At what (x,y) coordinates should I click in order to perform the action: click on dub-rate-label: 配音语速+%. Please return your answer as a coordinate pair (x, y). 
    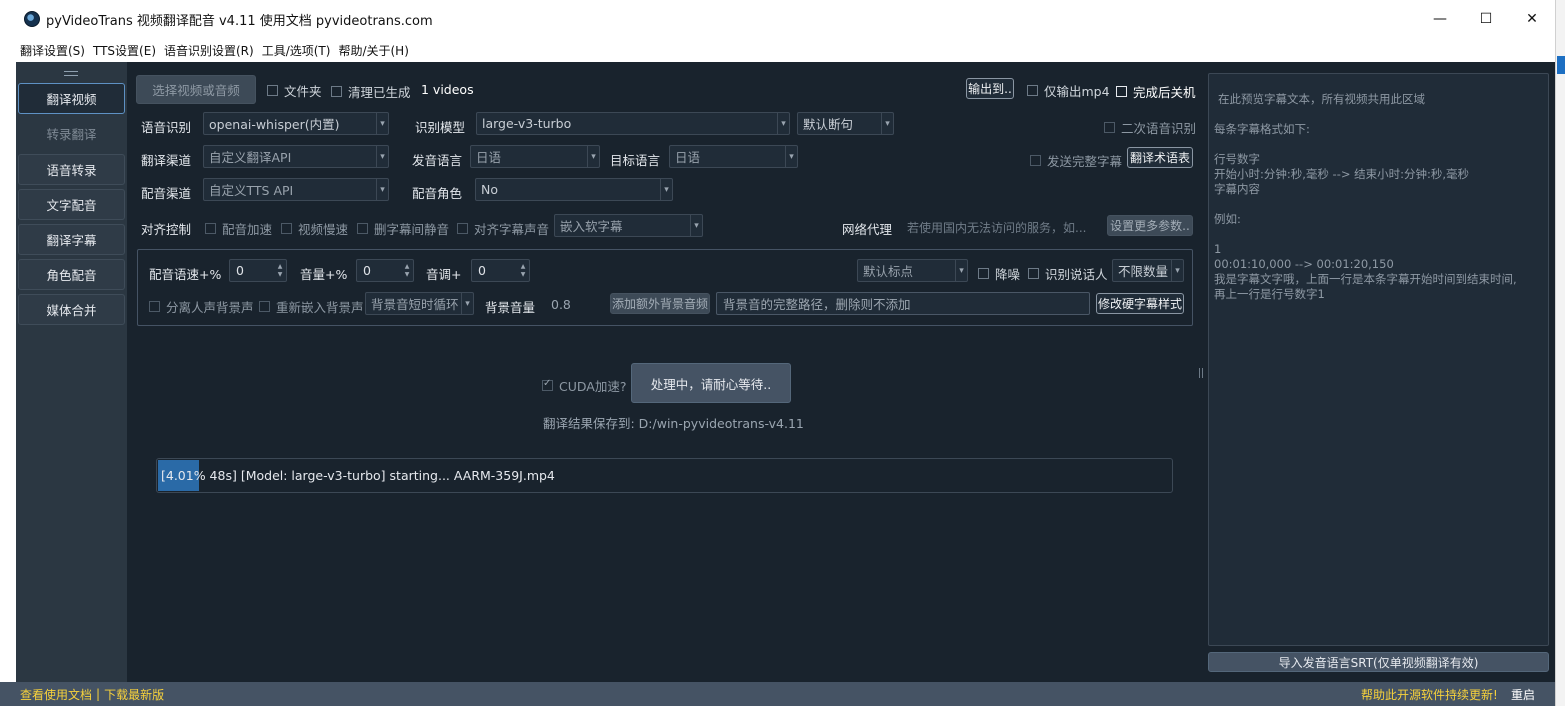
    Looking at the image, I should click on (185, 274).